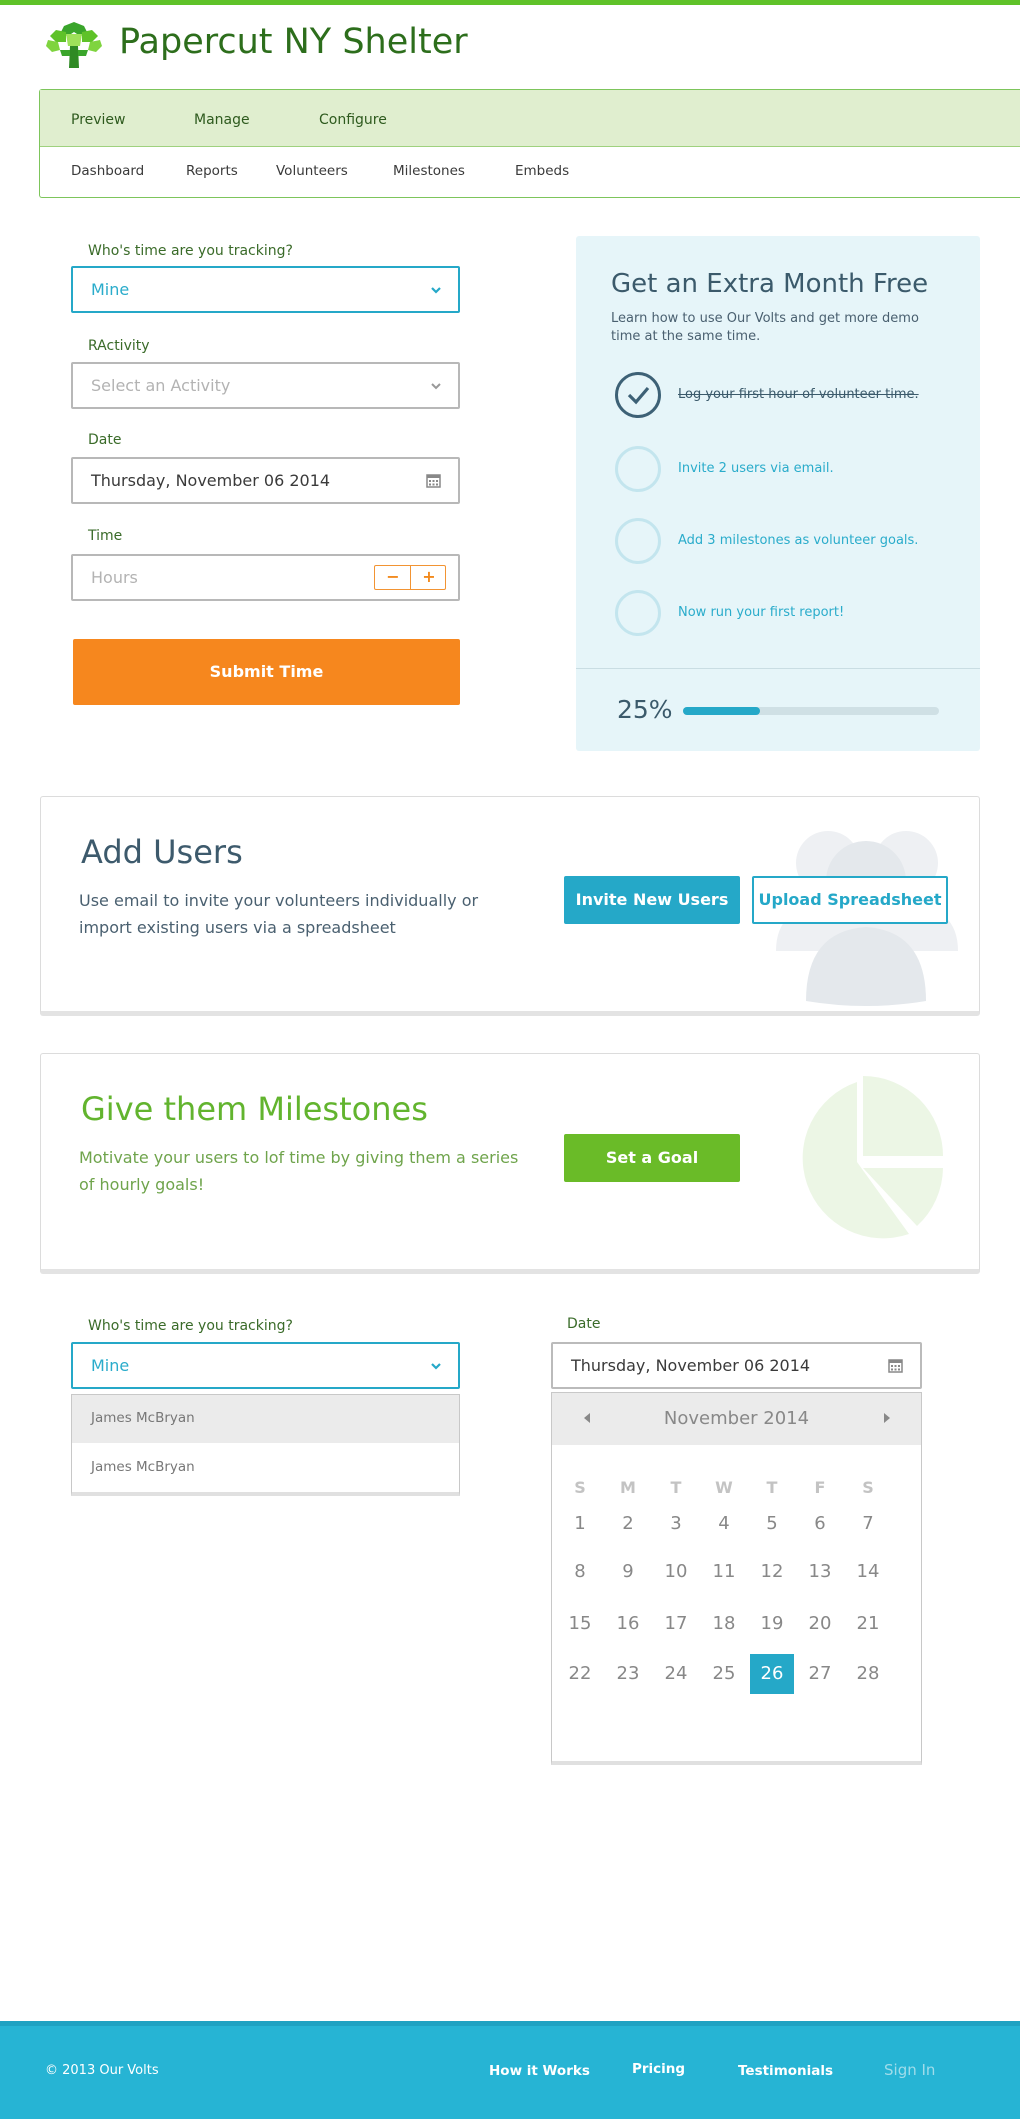 The height and width of the screenshot is (2119, 1020). Describe the element at coordinates (265, 289) in the screenshot. I see `tracking-select: Mine` at that location.